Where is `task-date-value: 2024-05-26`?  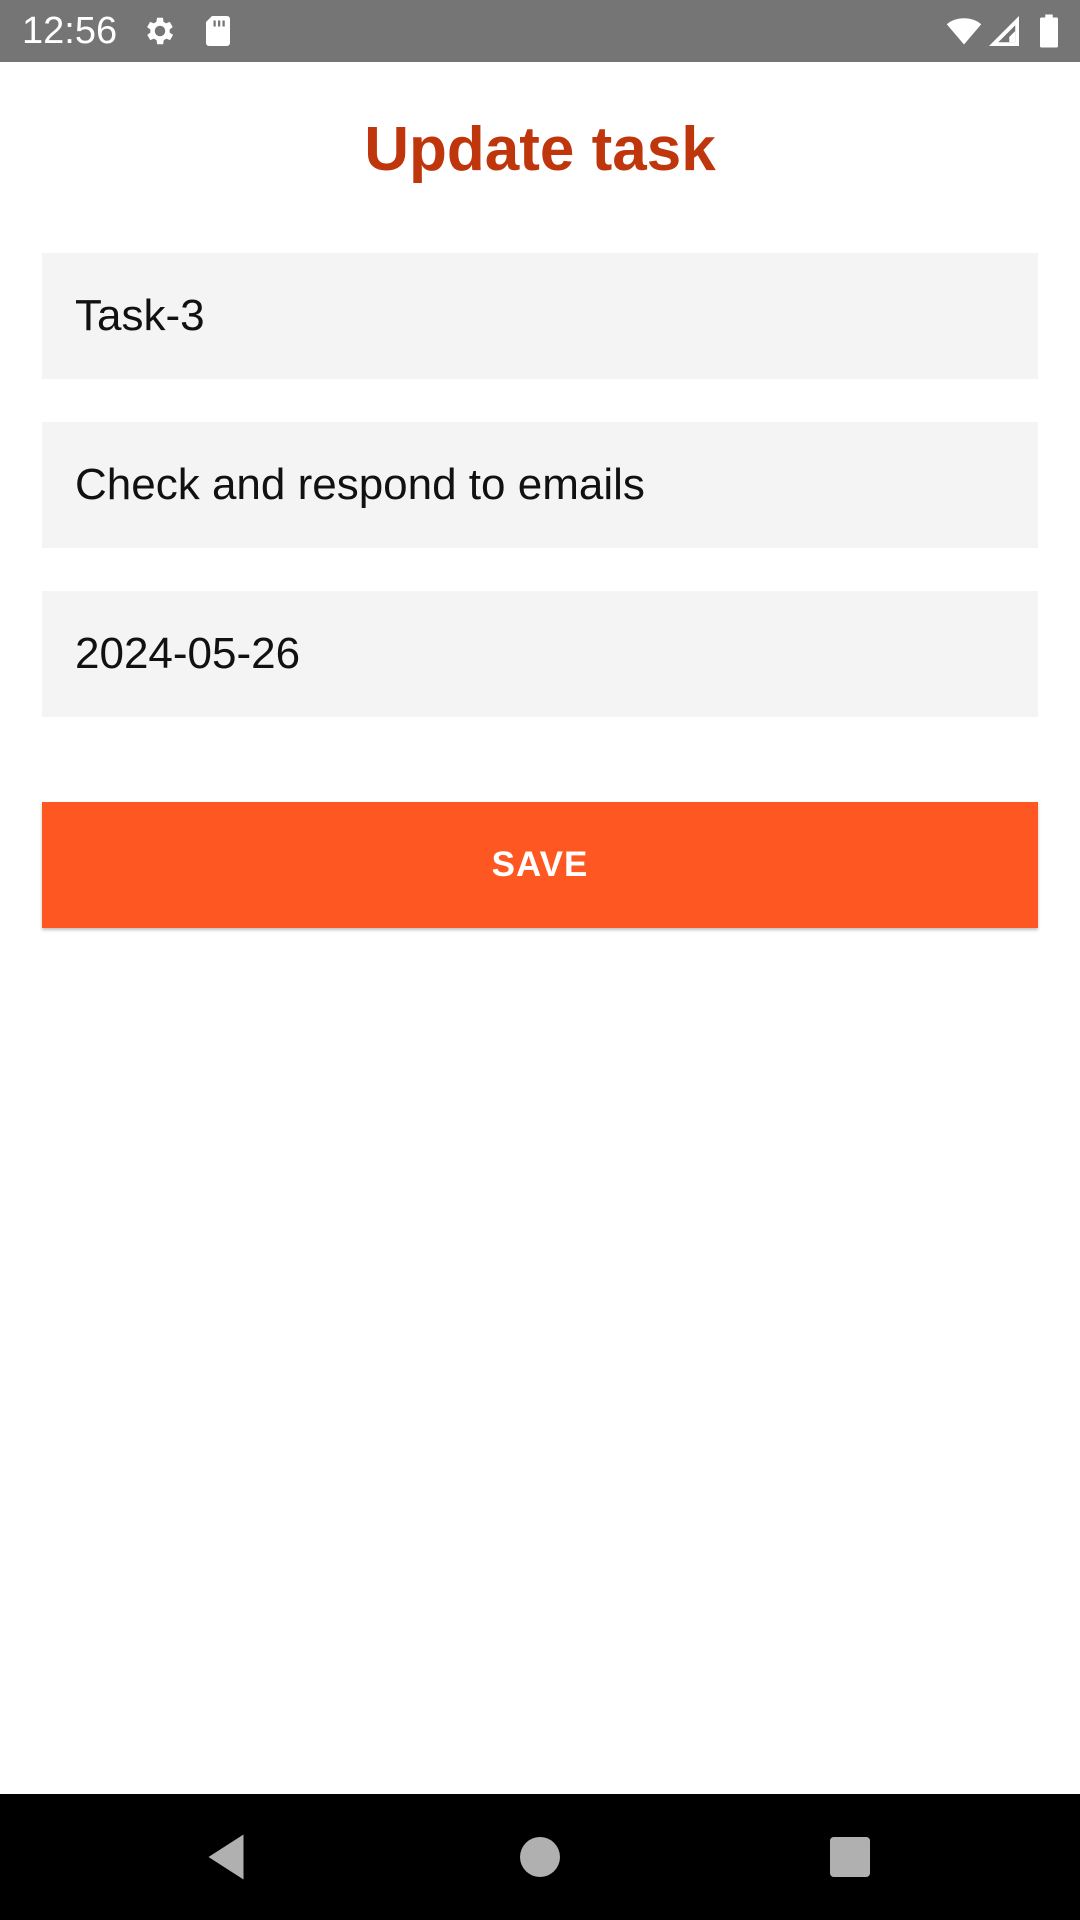
task-date-value: 2024-05-26 is located at coordinates (188, 653).